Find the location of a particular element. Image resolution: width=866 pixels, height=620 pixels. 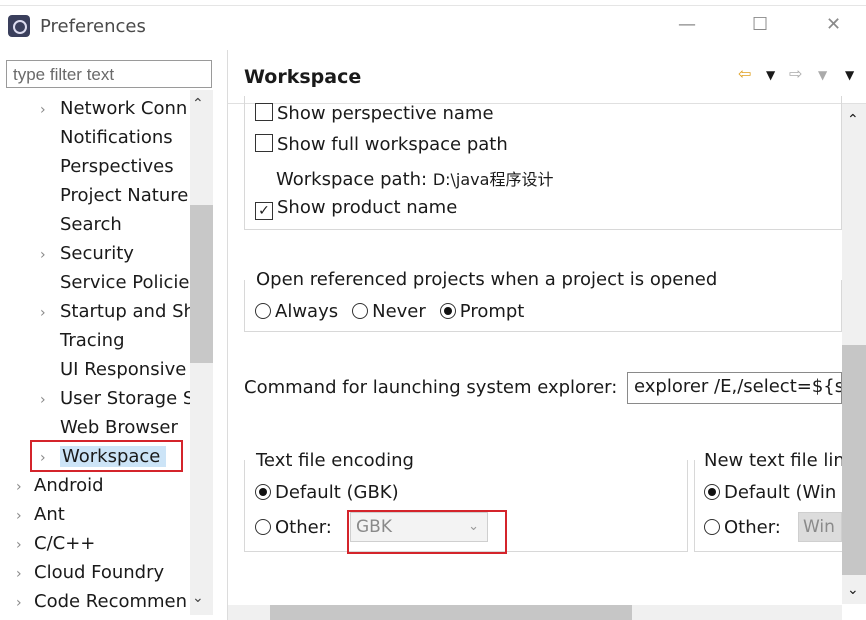

encoding-default-radio is located at coordinates (263, 492).